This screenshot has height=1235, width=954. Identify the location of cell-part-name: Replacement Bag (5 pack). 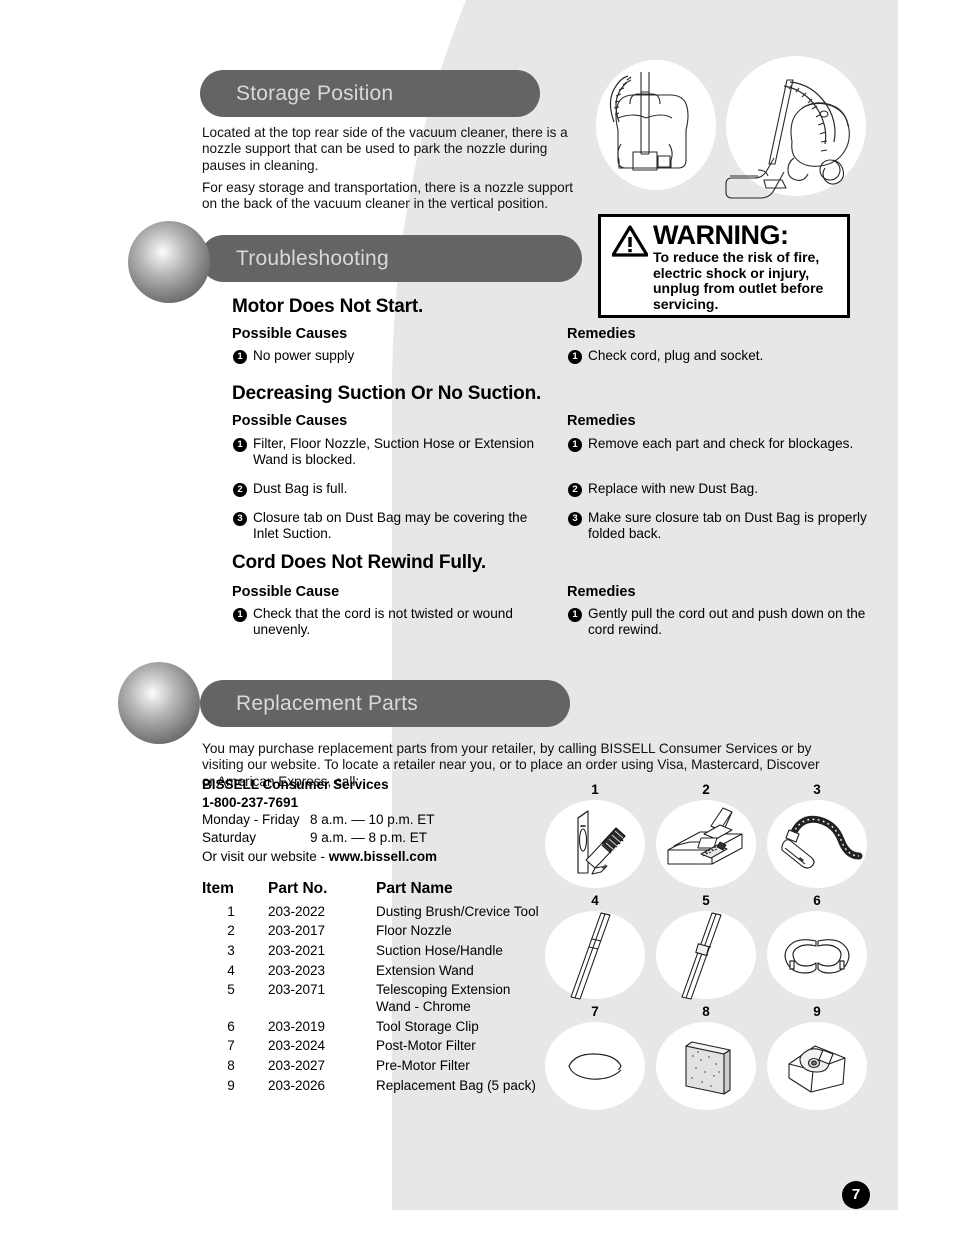
(456, 1085).